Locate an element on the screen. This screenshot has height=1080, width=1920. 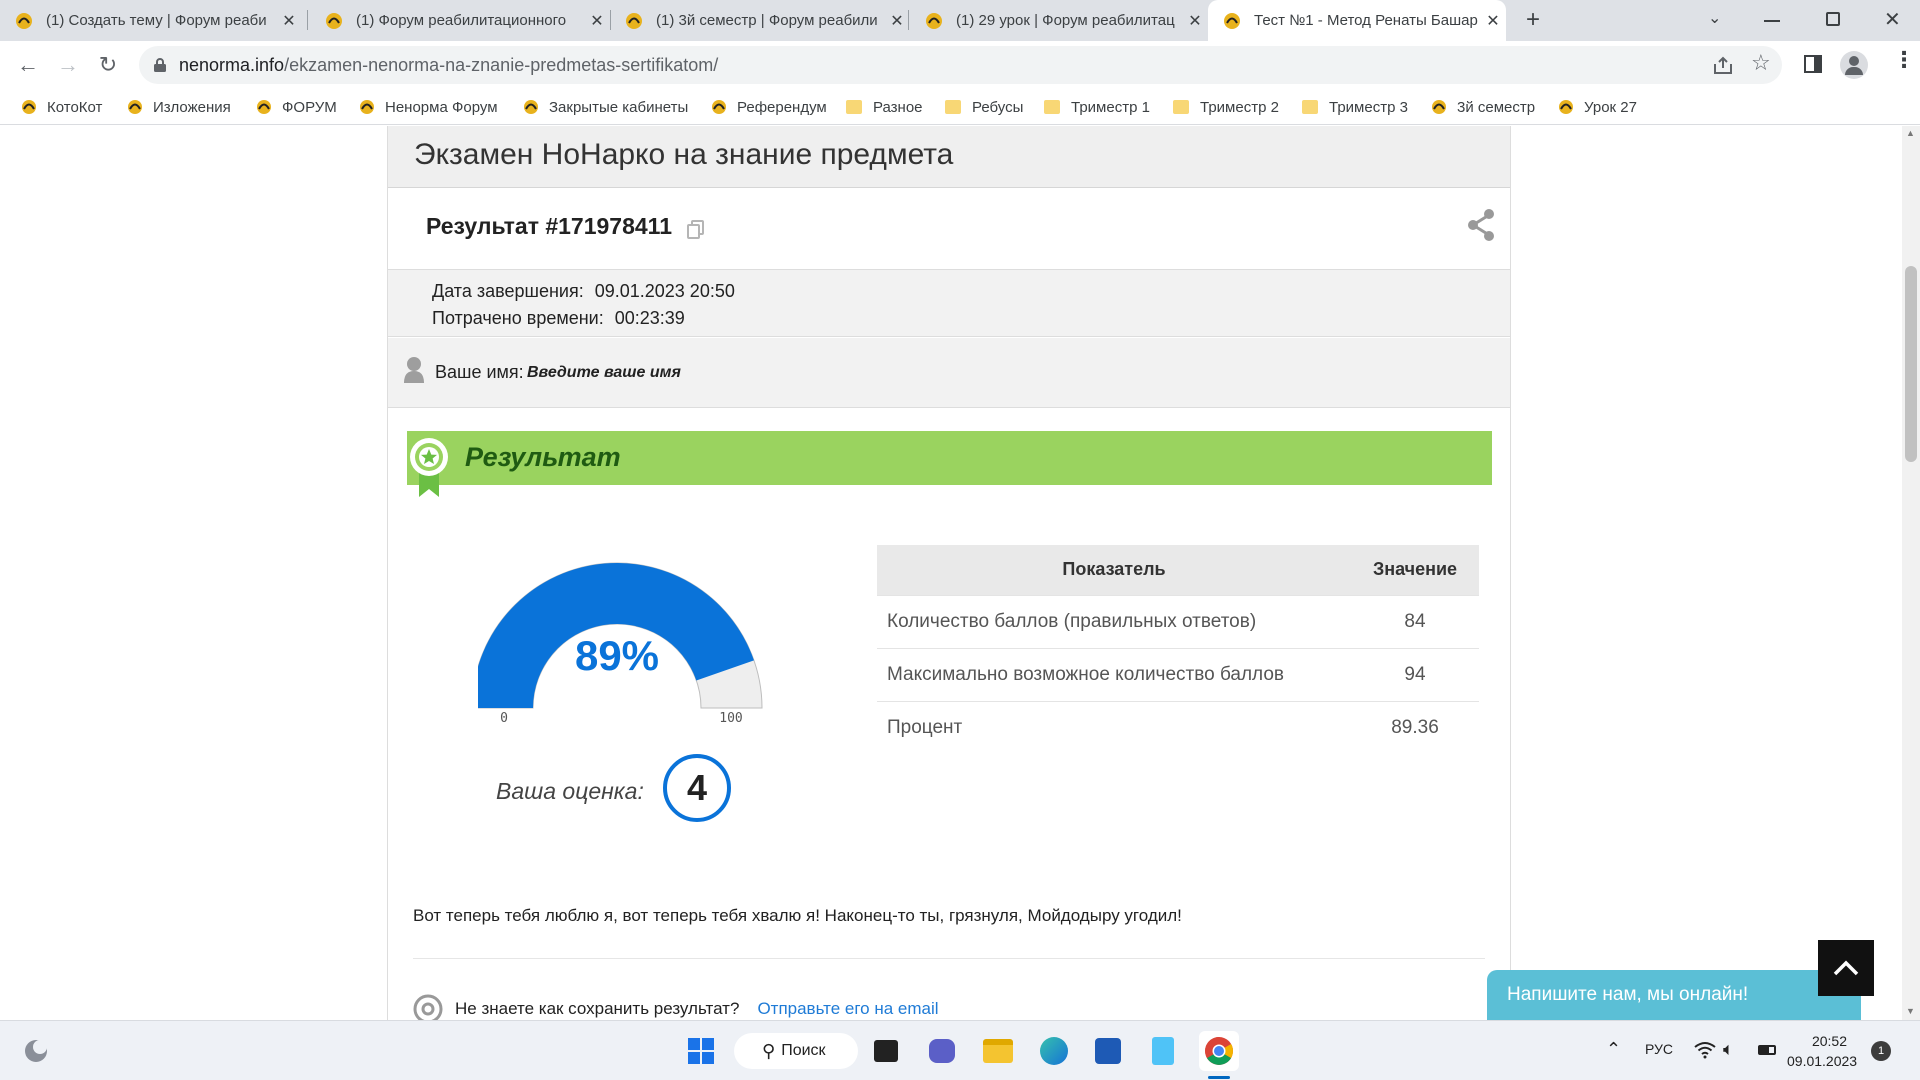
taskbar-search: ⚲ Поиск is located at coordinates (796, 1051).